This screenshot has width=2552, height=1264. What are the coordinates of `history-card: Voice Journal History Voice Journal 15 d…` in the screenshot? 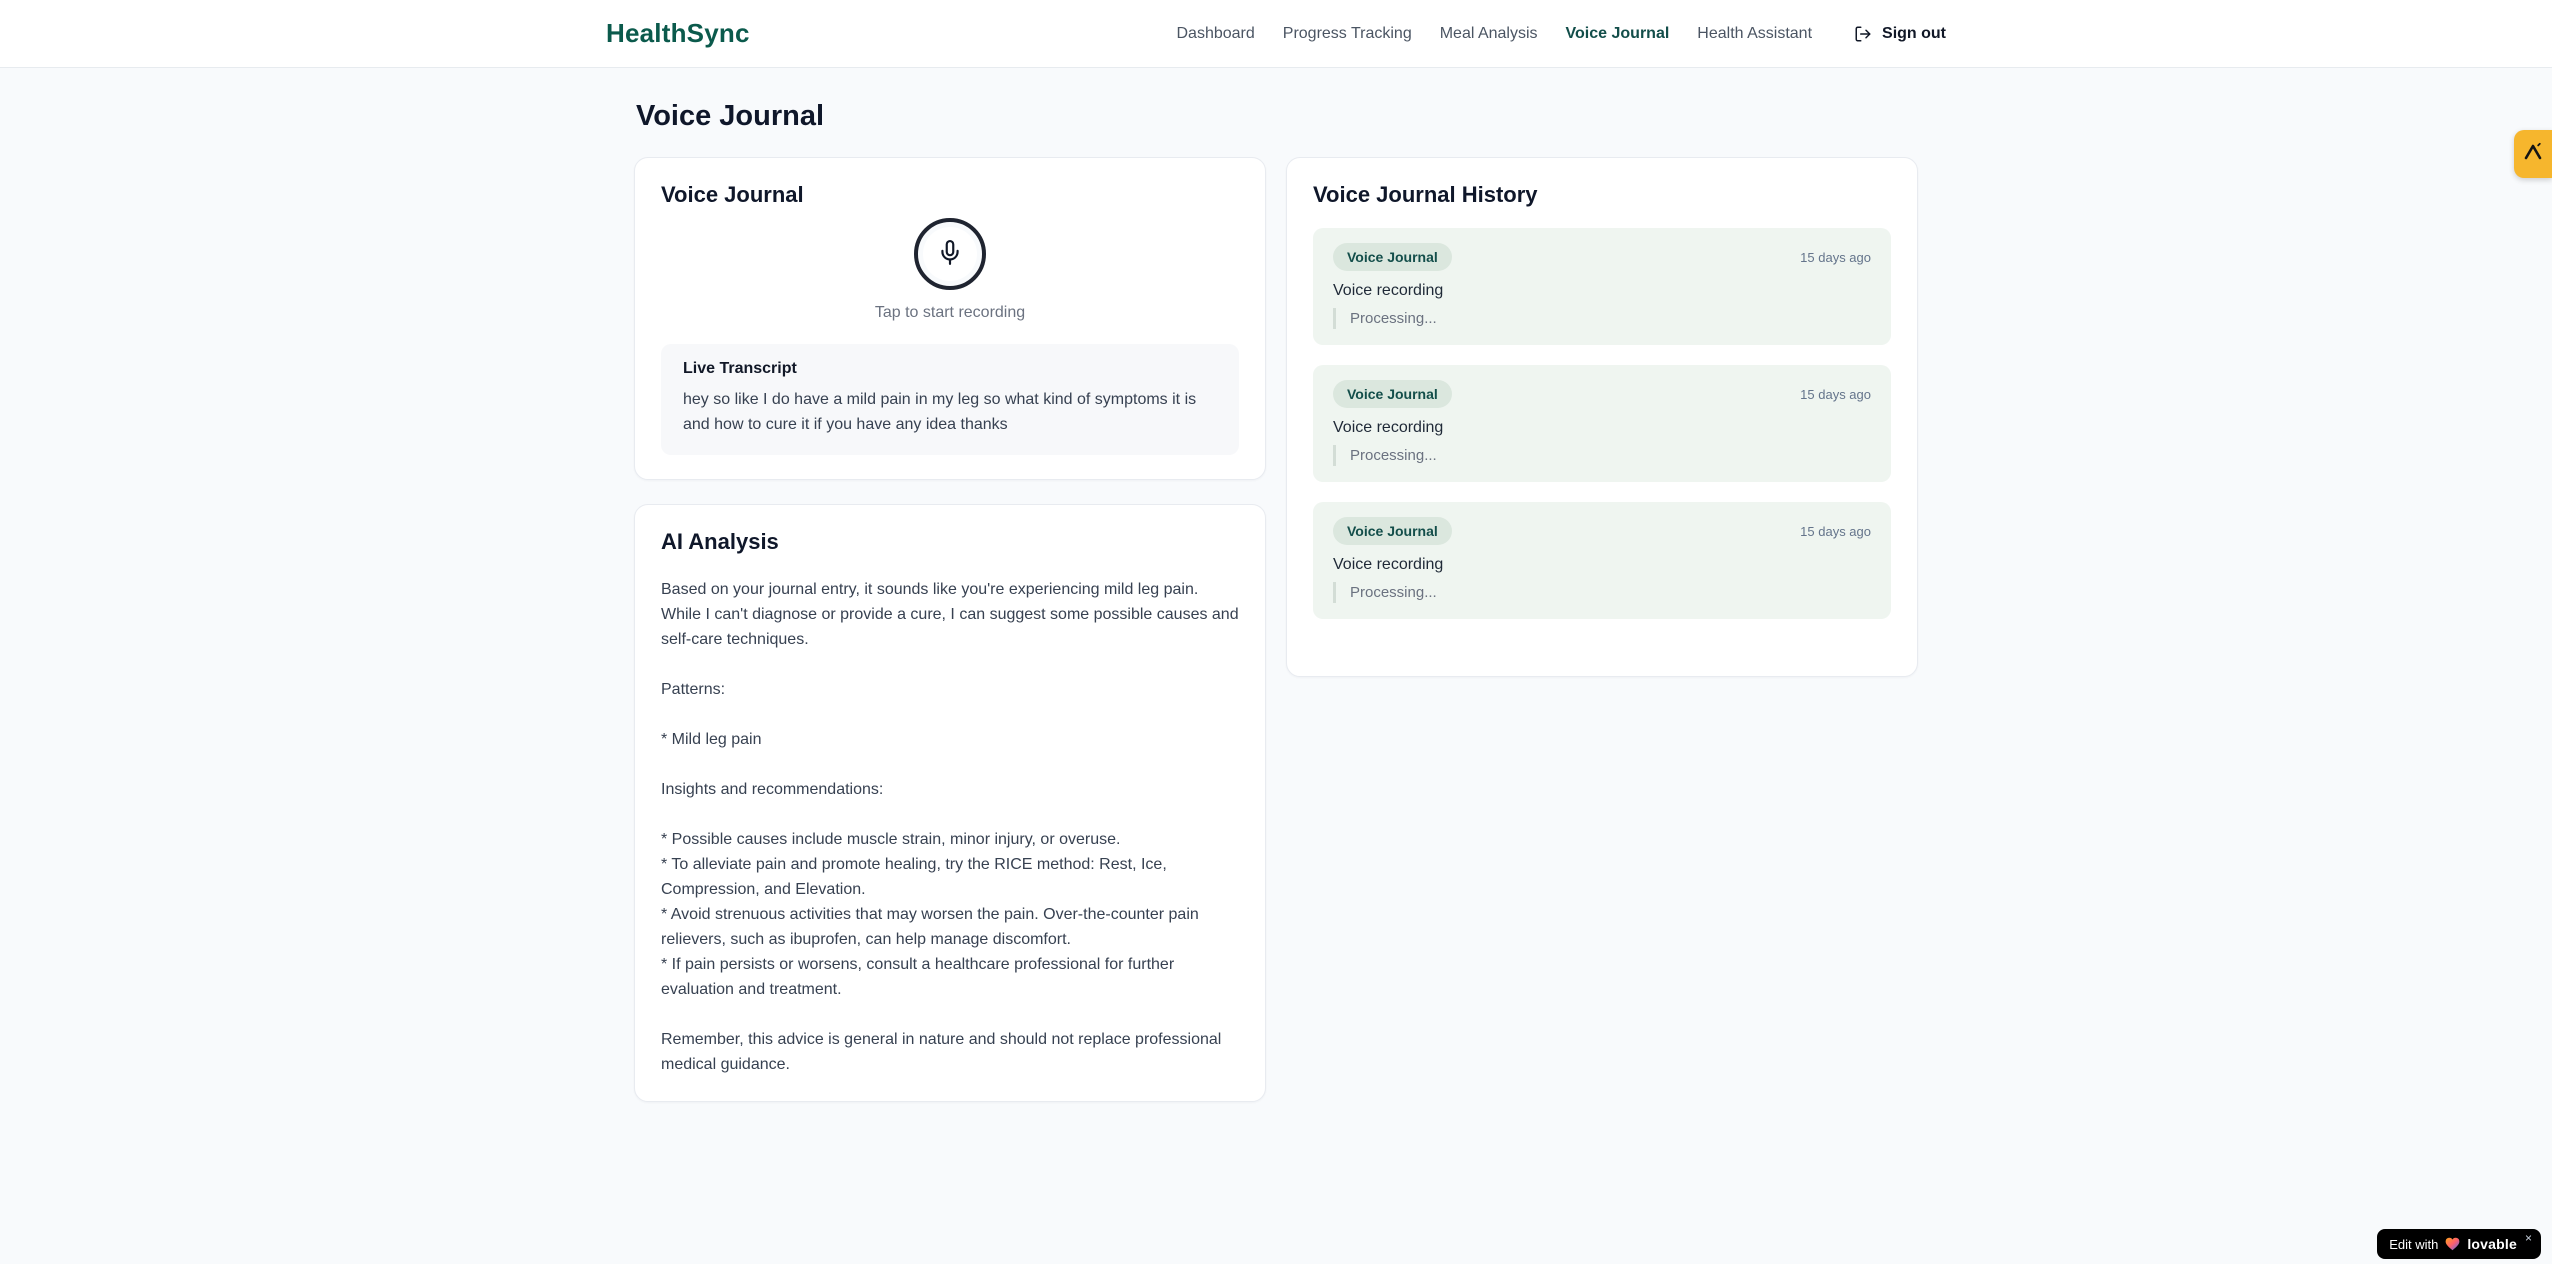 It's located at (1602, 417).